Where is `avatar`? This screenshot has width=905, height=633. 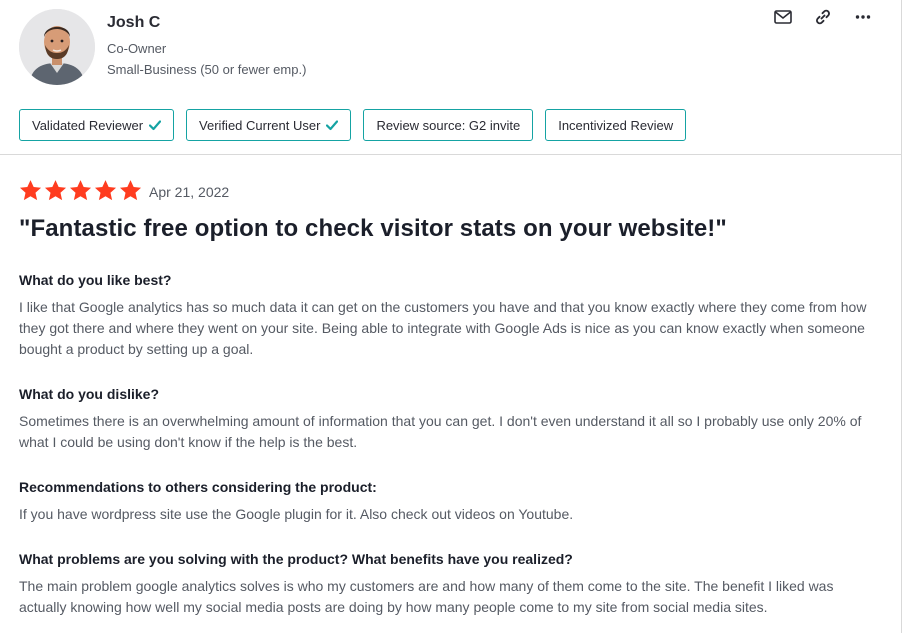
avatar is located at coordinates (57, 47).